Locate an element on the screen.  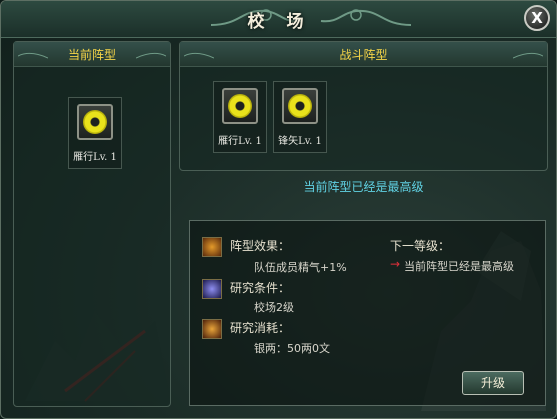
cost-icon is located at coordinates (212, 329).